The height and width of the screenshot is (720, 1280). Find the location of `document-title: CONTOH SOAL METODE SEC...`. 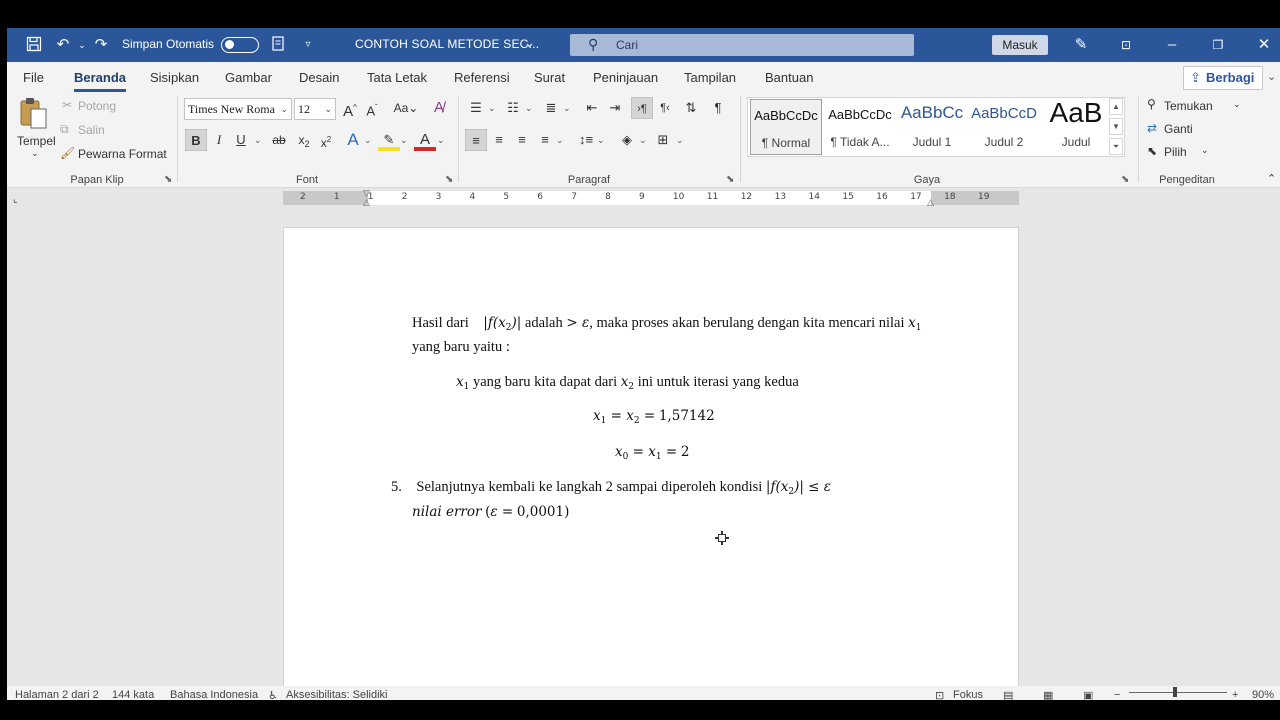

document-title: CONTOH SOAL METODE SEC... is located at coordinates (447, 44).